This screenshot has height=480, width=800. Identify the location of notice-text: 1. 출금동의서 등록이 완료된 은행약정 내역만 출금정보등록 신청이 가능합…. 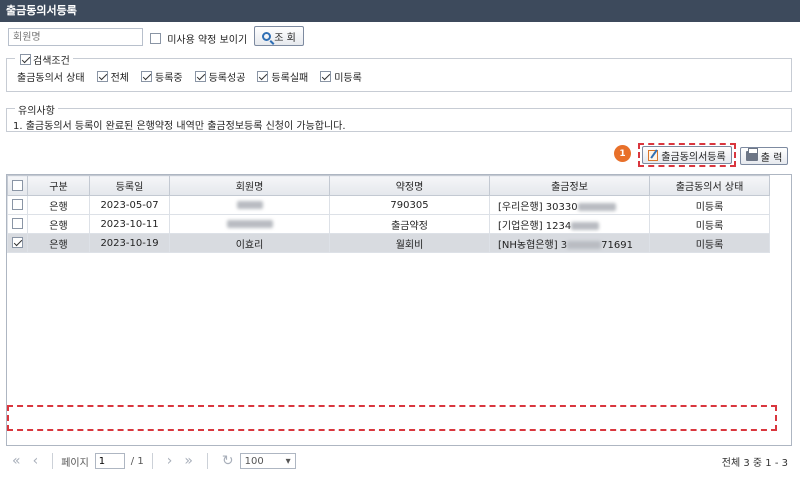
(179, 126).